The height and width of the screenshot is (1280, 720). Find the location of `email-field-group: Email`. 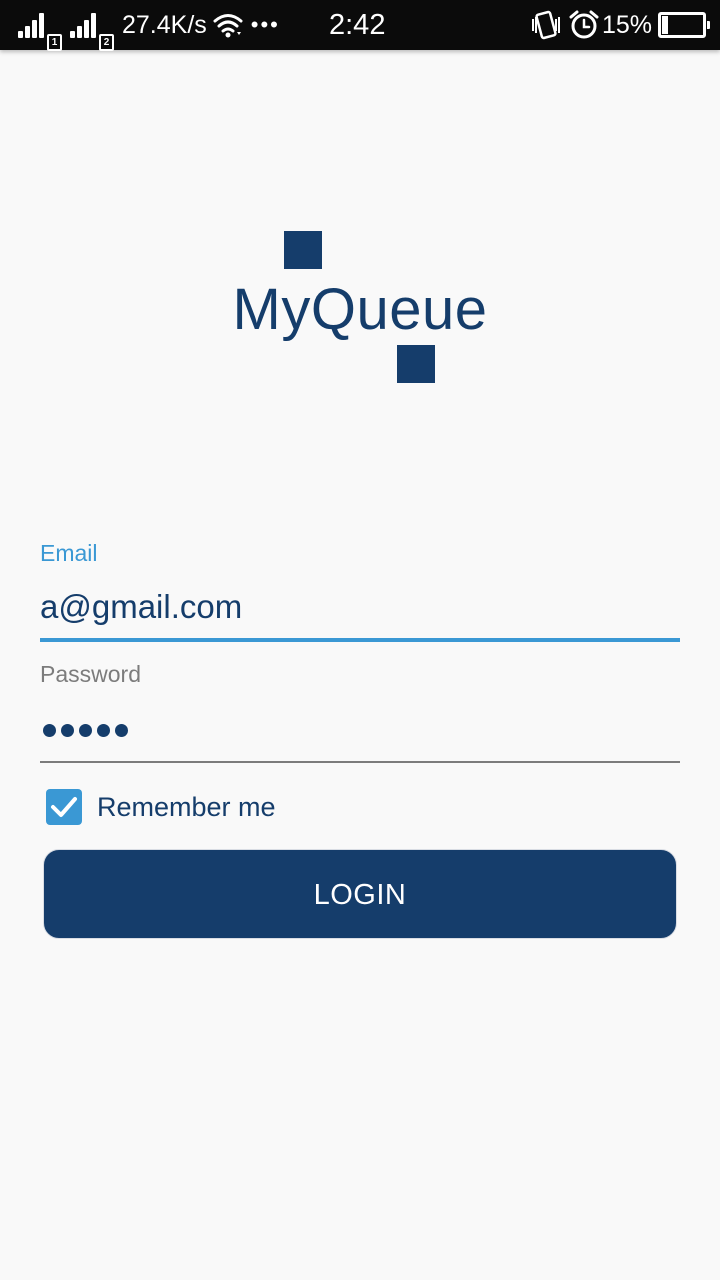

email-field-group: Email is located at coordinates (360, 591).